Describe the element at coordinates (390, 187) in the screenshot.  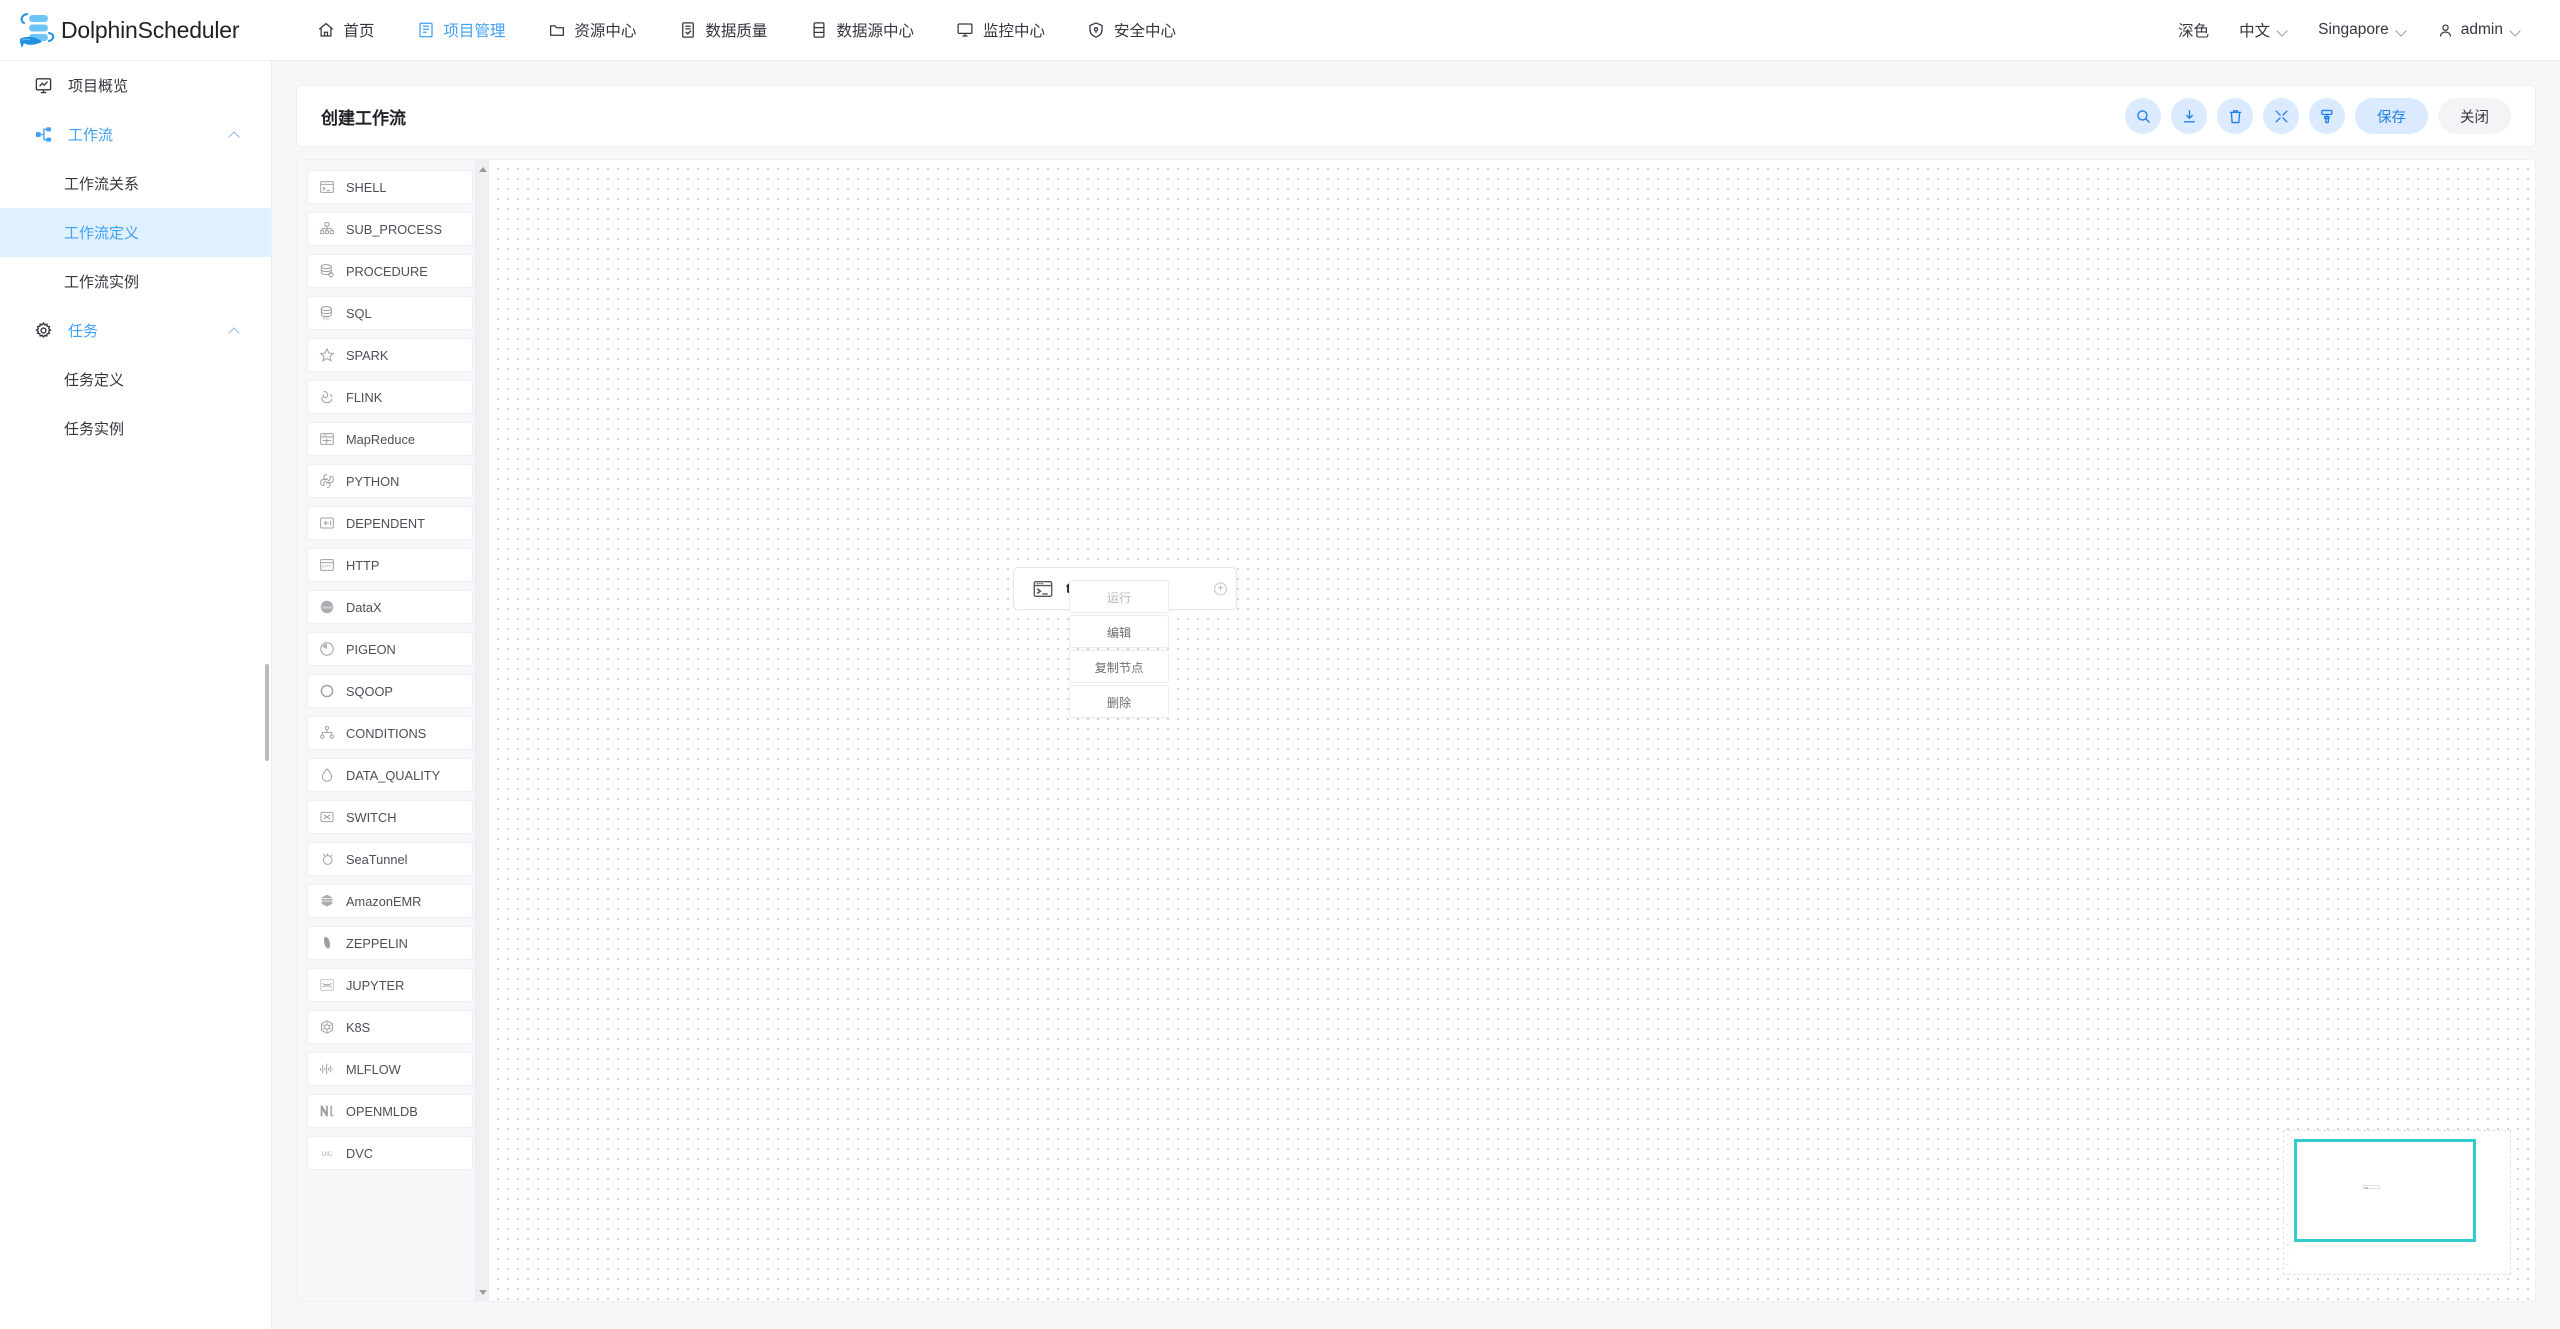
I see `palette-item-shell: SHELL` at that location.